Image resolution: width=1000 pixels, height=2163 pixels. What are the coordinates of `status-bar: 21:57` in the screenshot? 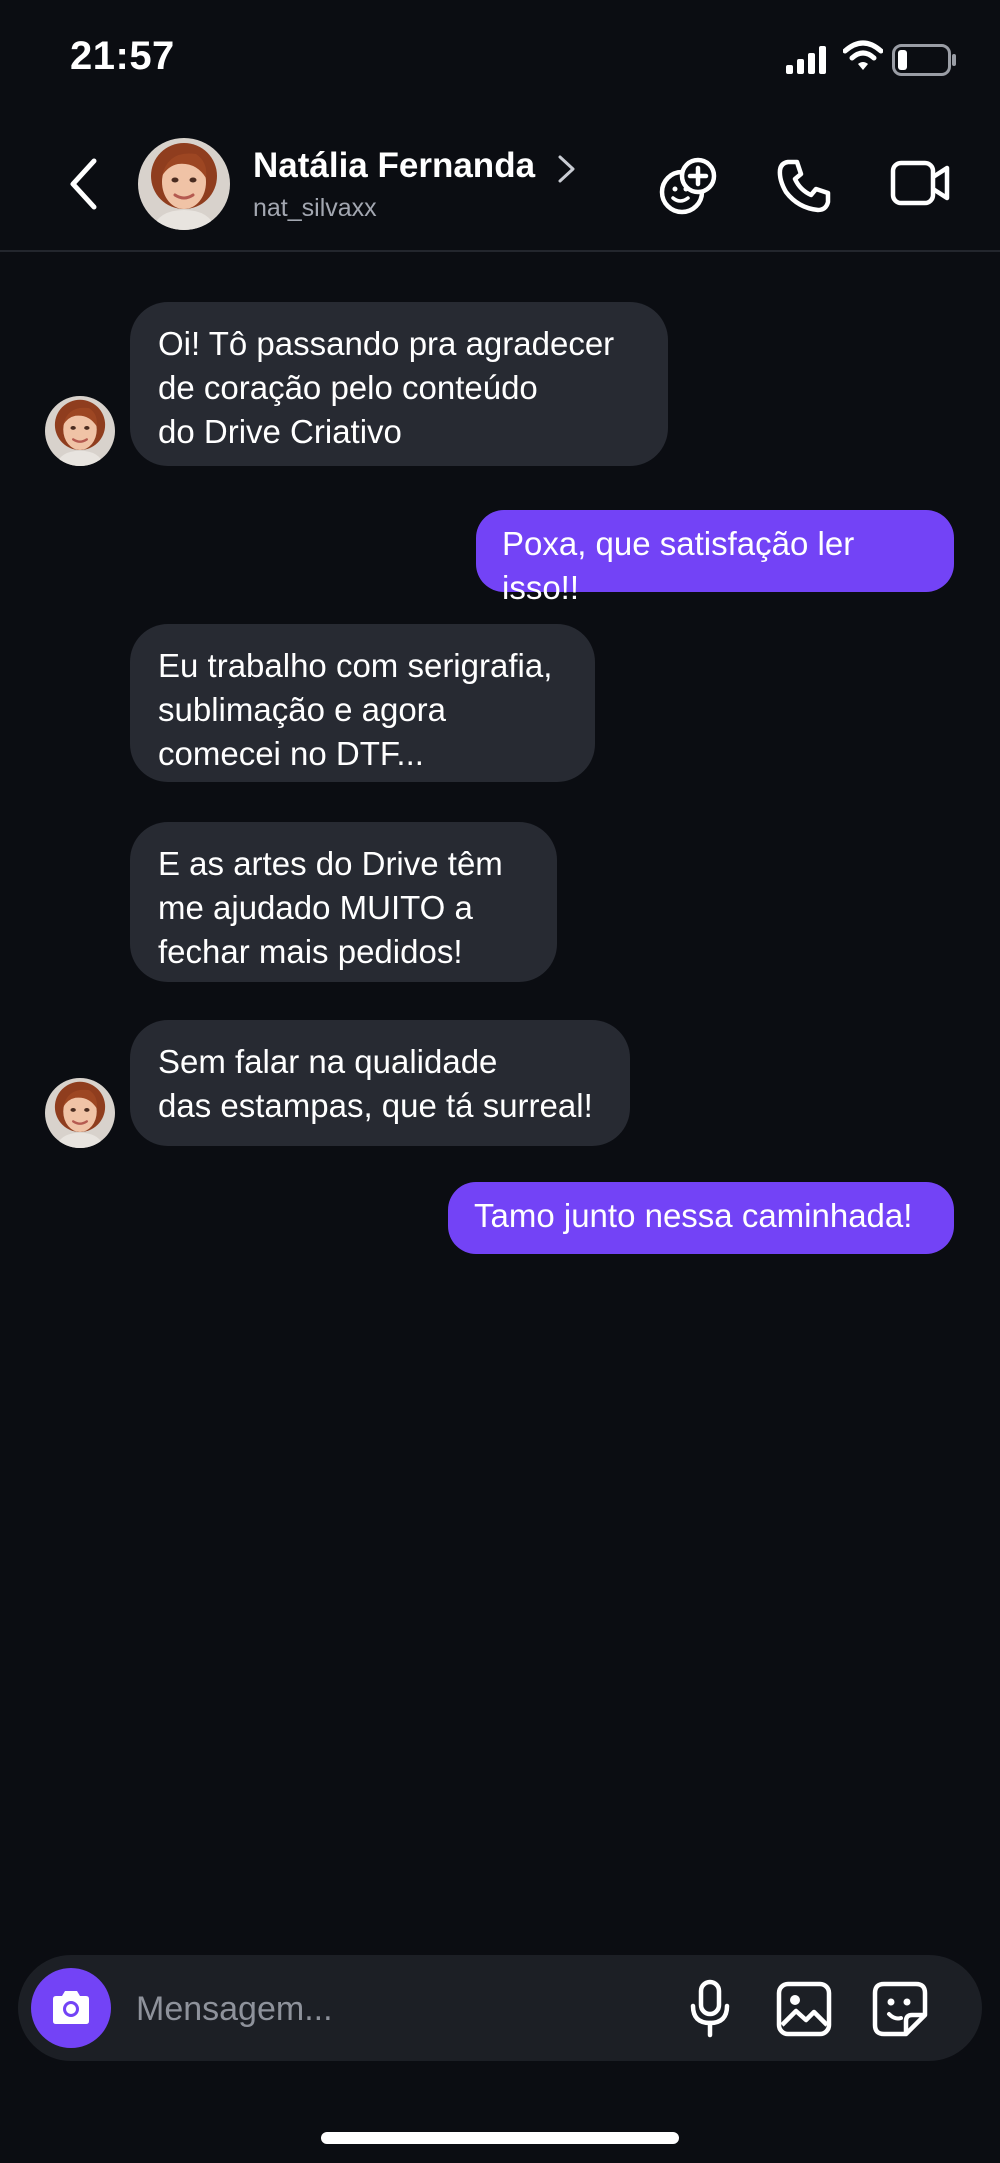 It's located at (500, 60).